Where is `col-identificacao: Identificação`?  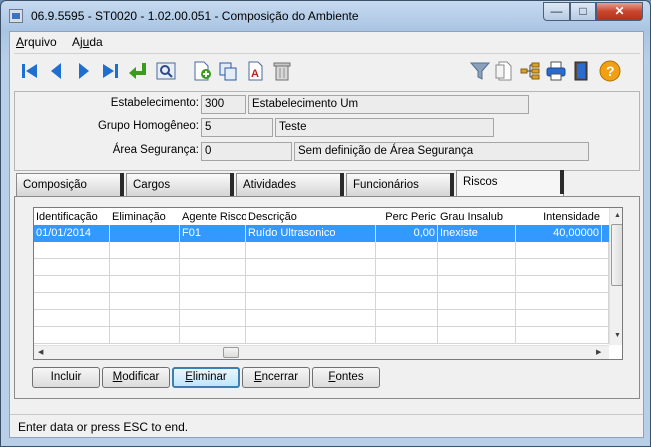 col-identificacao: Identificação is located at coordinates (72, 217).